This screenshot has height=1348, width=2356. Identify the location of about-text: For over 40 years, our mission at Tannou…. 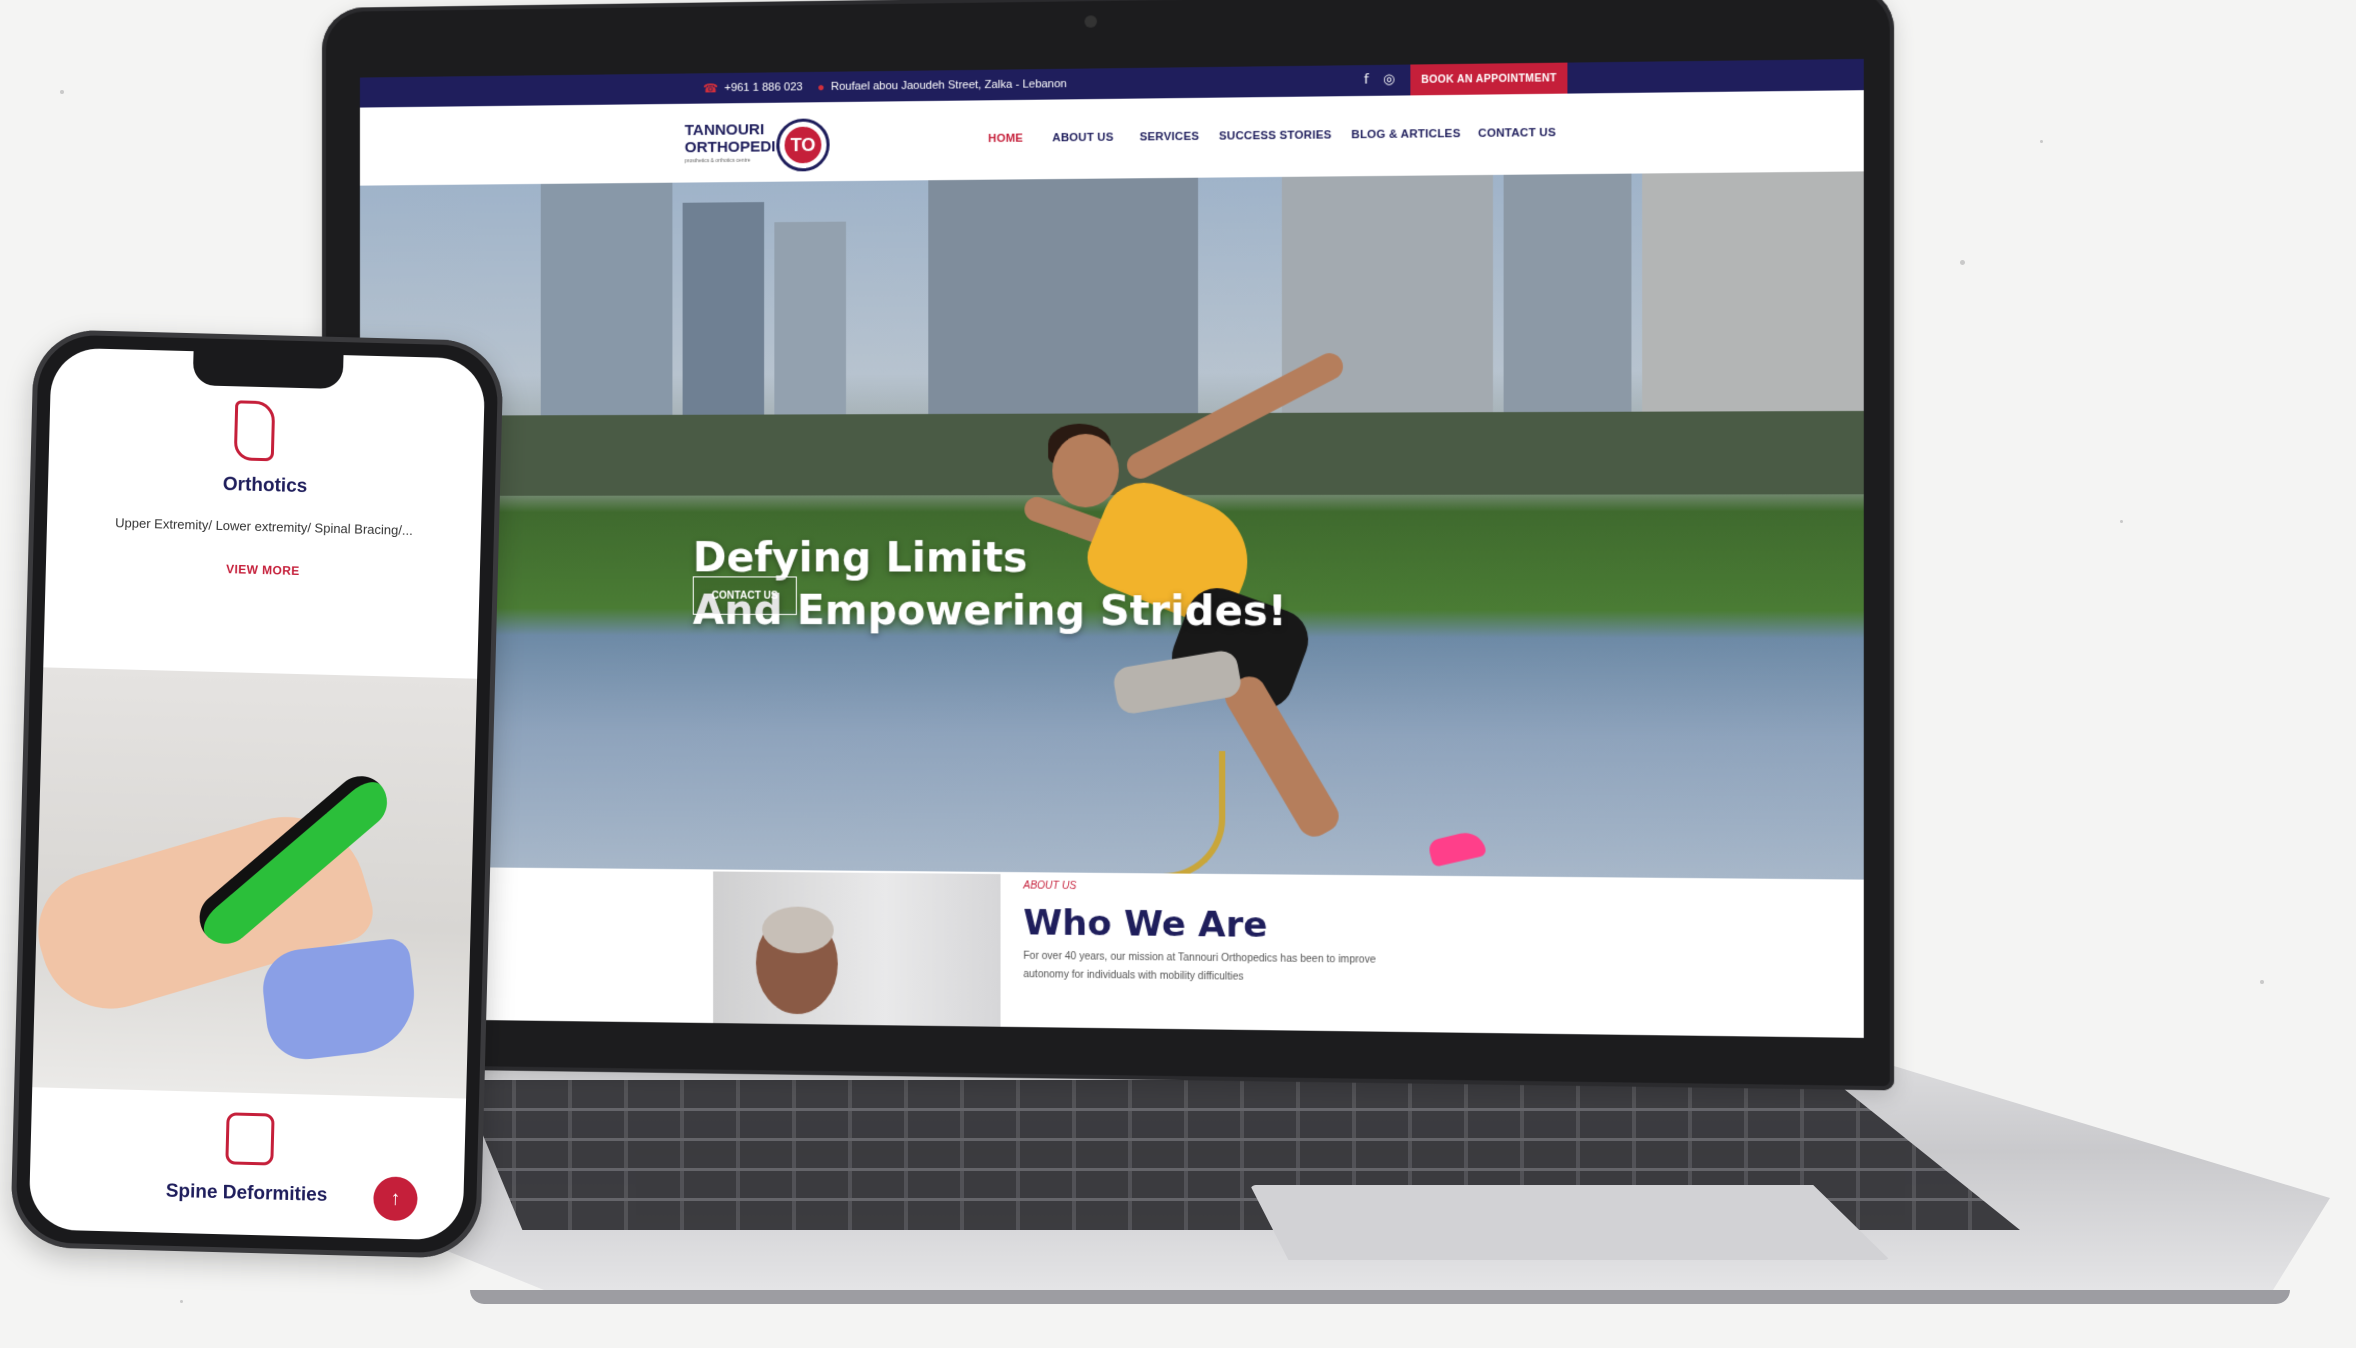
(1200, 968).